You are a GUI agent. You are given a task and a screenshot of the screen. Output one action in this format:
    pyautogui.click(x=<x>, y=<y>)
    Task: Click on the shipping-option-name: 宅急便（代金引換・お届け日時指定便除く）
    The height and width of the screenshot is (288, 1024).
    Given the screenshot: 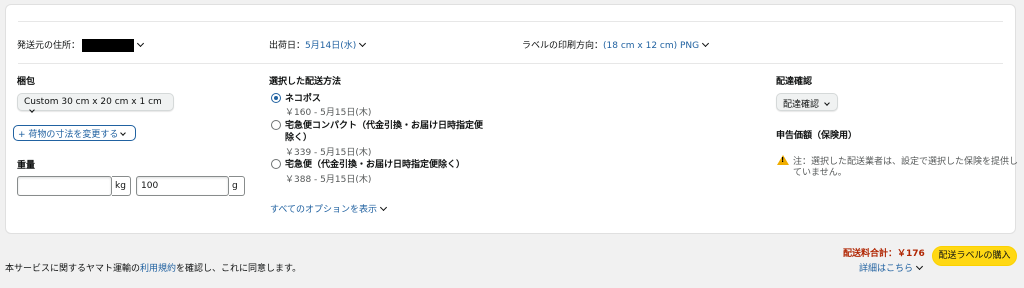 What is the action you would take?
    pyautogui.click(x=375, y=163)
    